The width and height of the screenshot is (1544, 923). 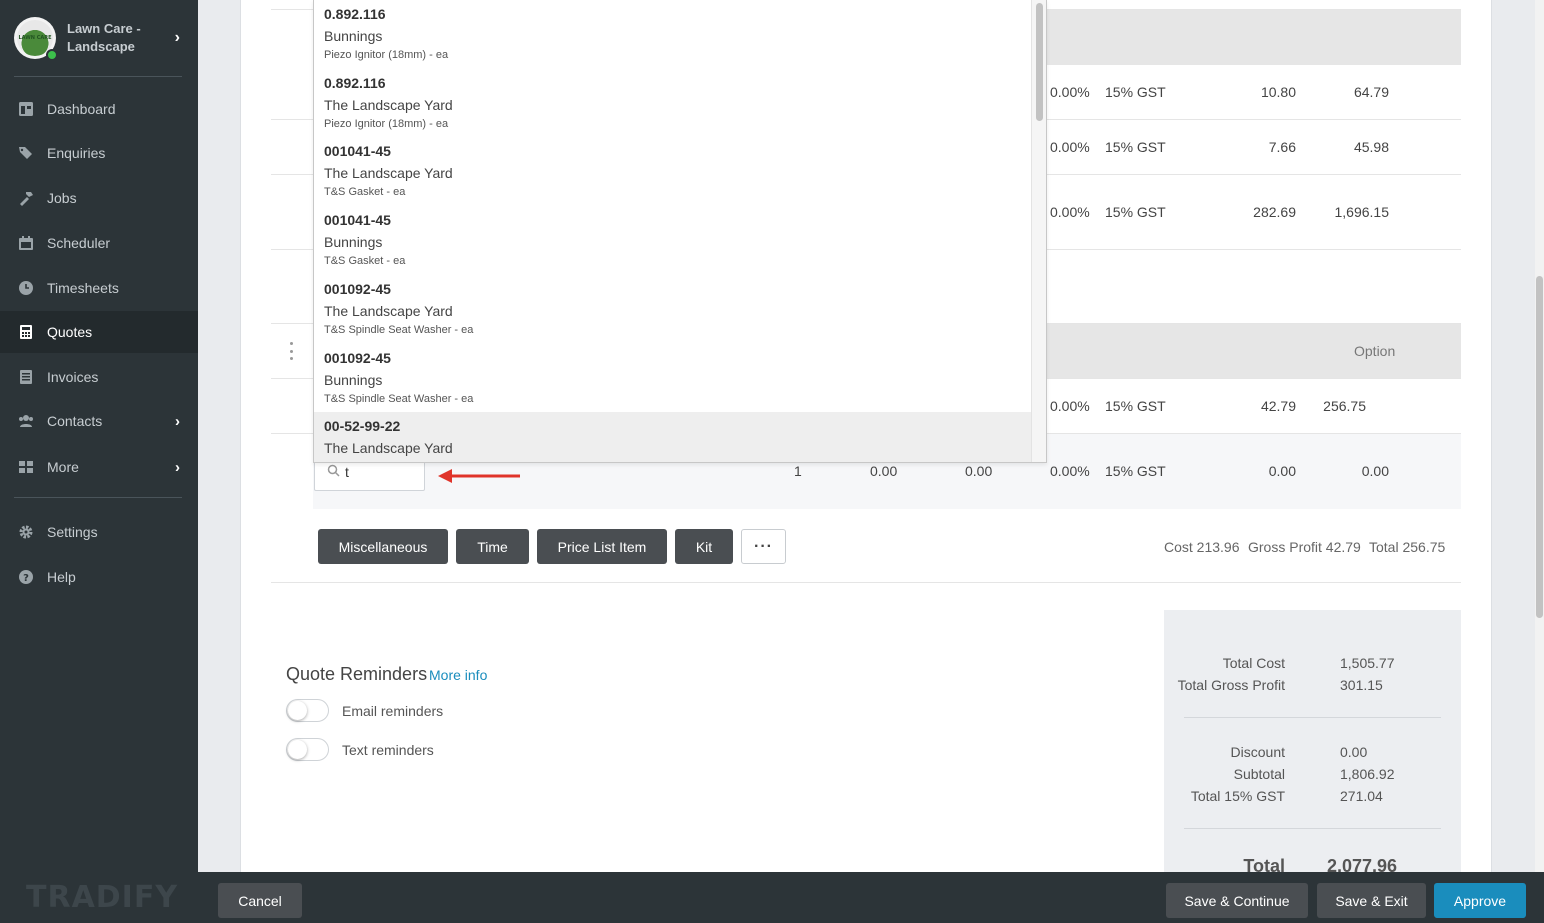 What do you see at coordinates (297, 710) in the screenshot?
I see `toggle-knob` at bounding box center [297, 710].